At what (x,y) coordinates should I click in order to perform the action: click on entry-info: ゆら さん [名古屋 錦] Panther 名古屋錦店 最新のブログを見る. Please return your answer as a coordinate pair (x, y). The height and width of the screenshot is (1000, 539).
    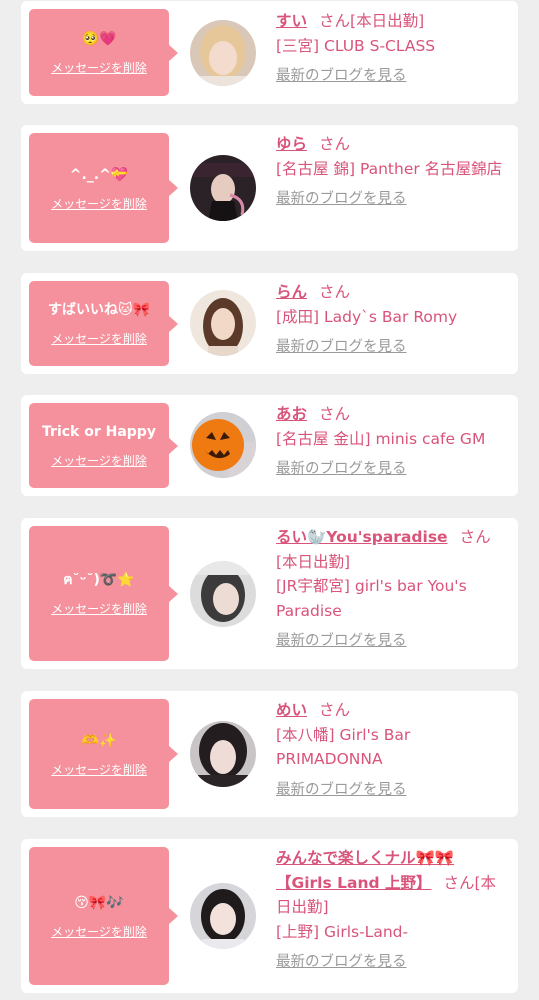
    Looking at the image, I should click on (391, 172).